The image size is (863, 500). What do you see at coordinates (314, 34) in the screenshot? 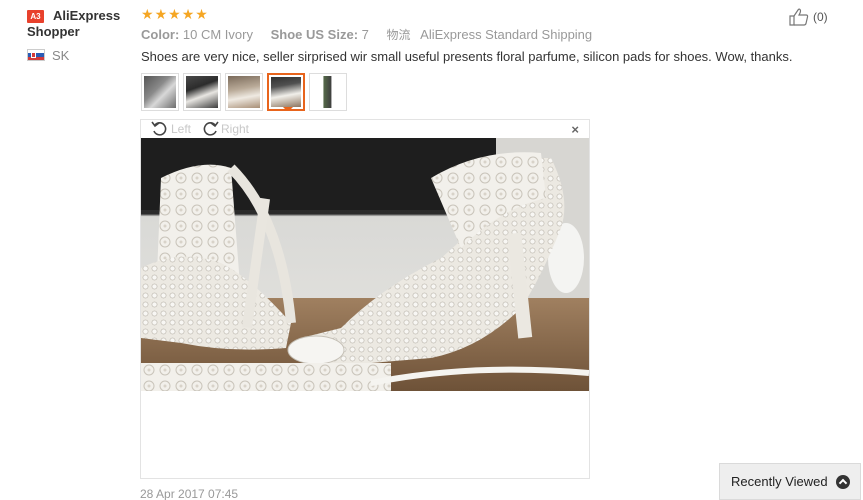
I see `size-attr-key: Shoe US Size:` at bounding box center [314, 34].